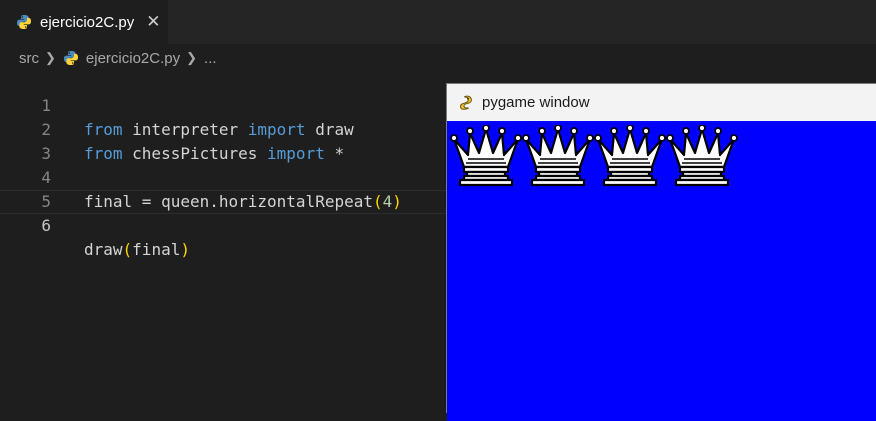 The height and width of the screenshot is (421, 876). I want to click on pygame-snake-icon, so click(466, 102).